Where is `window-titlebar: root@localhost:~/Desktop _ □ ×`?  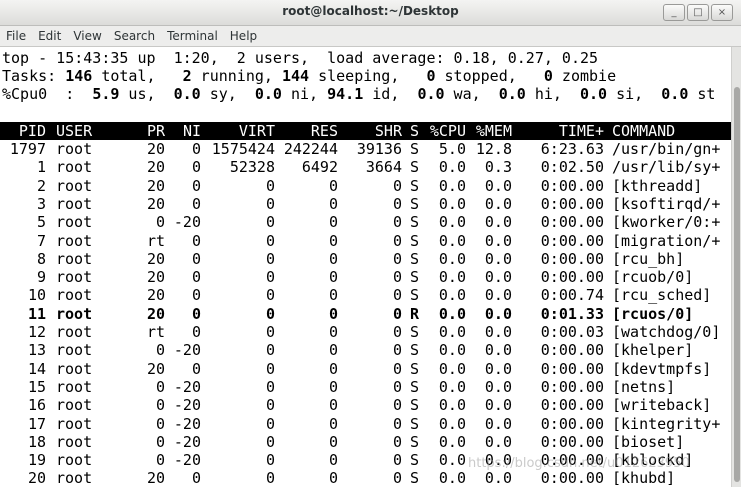
window-titlebar: root@localhost:~/Desktop _ □ × is located at coordinates (370, 13).